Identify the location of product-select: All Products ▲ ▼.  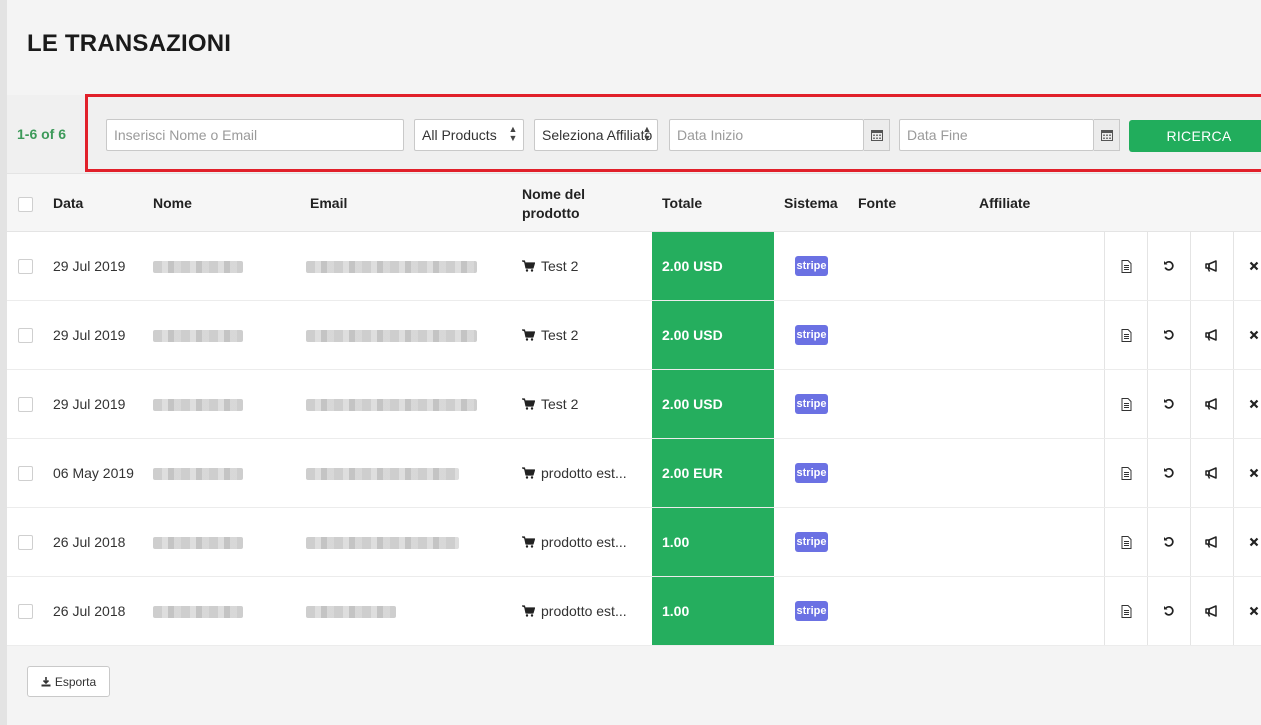
(469, 135).